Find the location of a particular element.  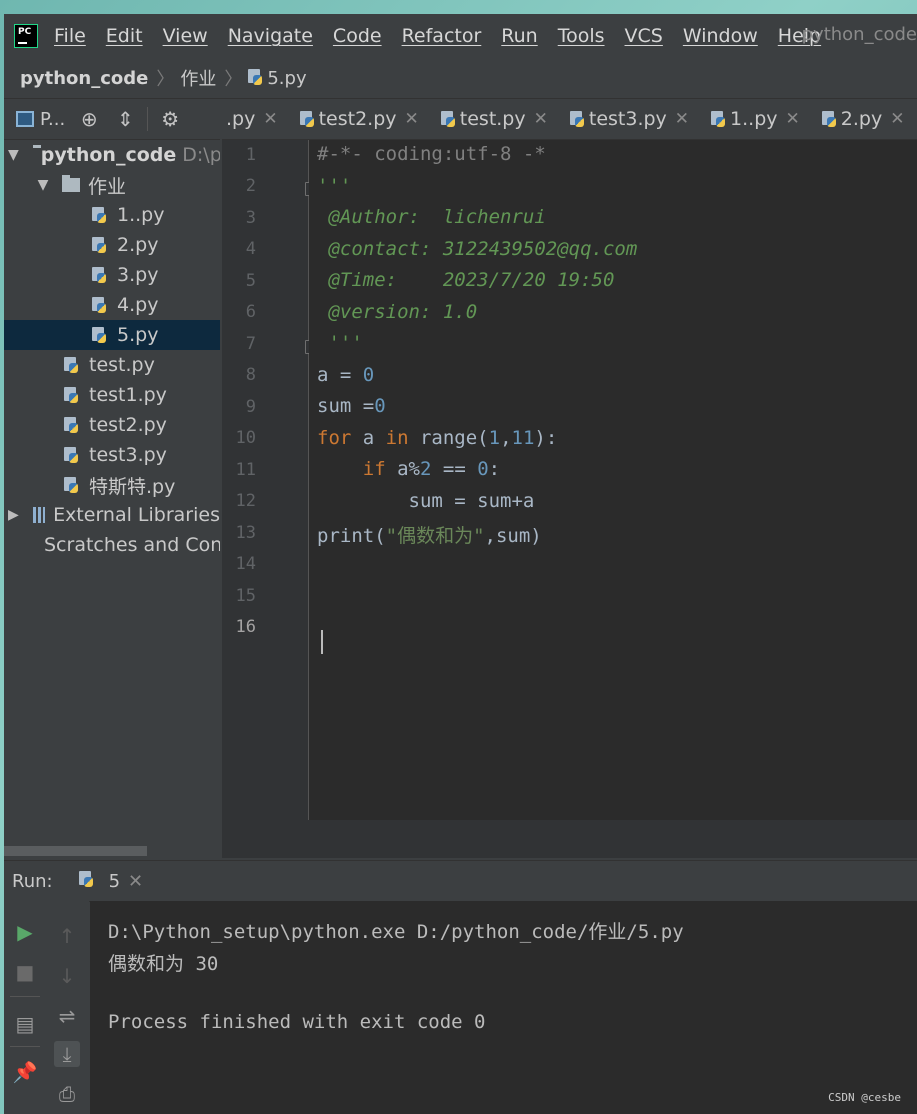

tree-file: test3.py is located at coordinates (112, 455).